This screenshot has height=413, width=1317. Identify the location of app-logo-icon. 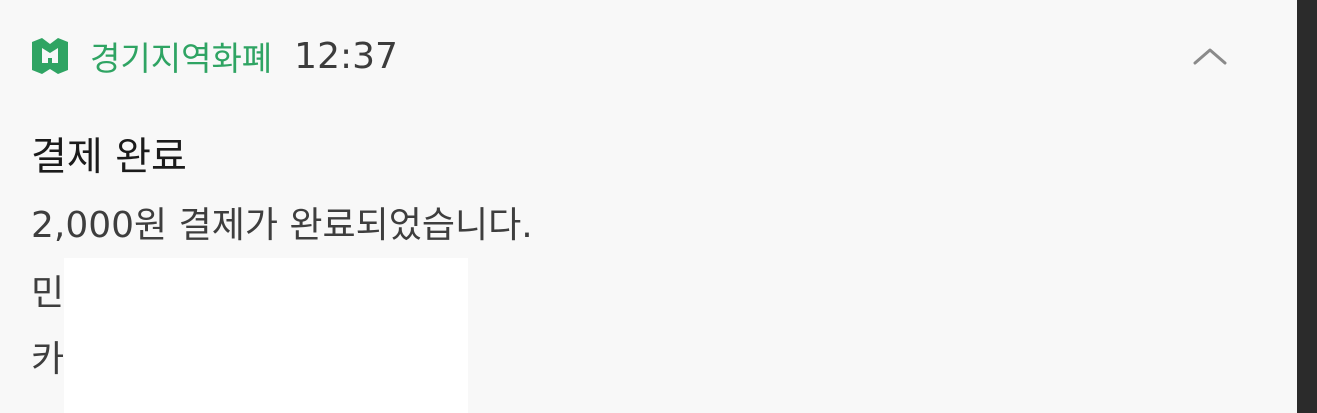
(50, 56).